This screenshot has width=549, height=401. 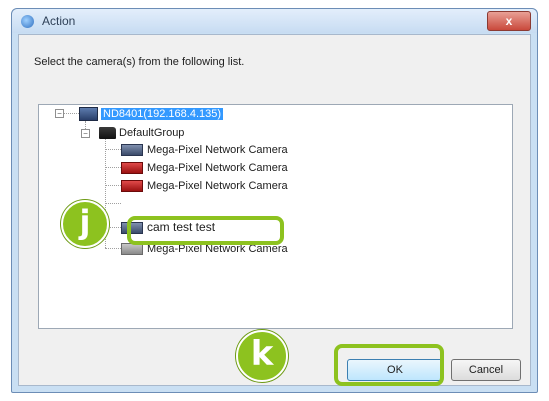 What do you see at coordinates (389, 365) in the screenshot?
I see `callout-highlight-ok` at bounding box center [389, 365].